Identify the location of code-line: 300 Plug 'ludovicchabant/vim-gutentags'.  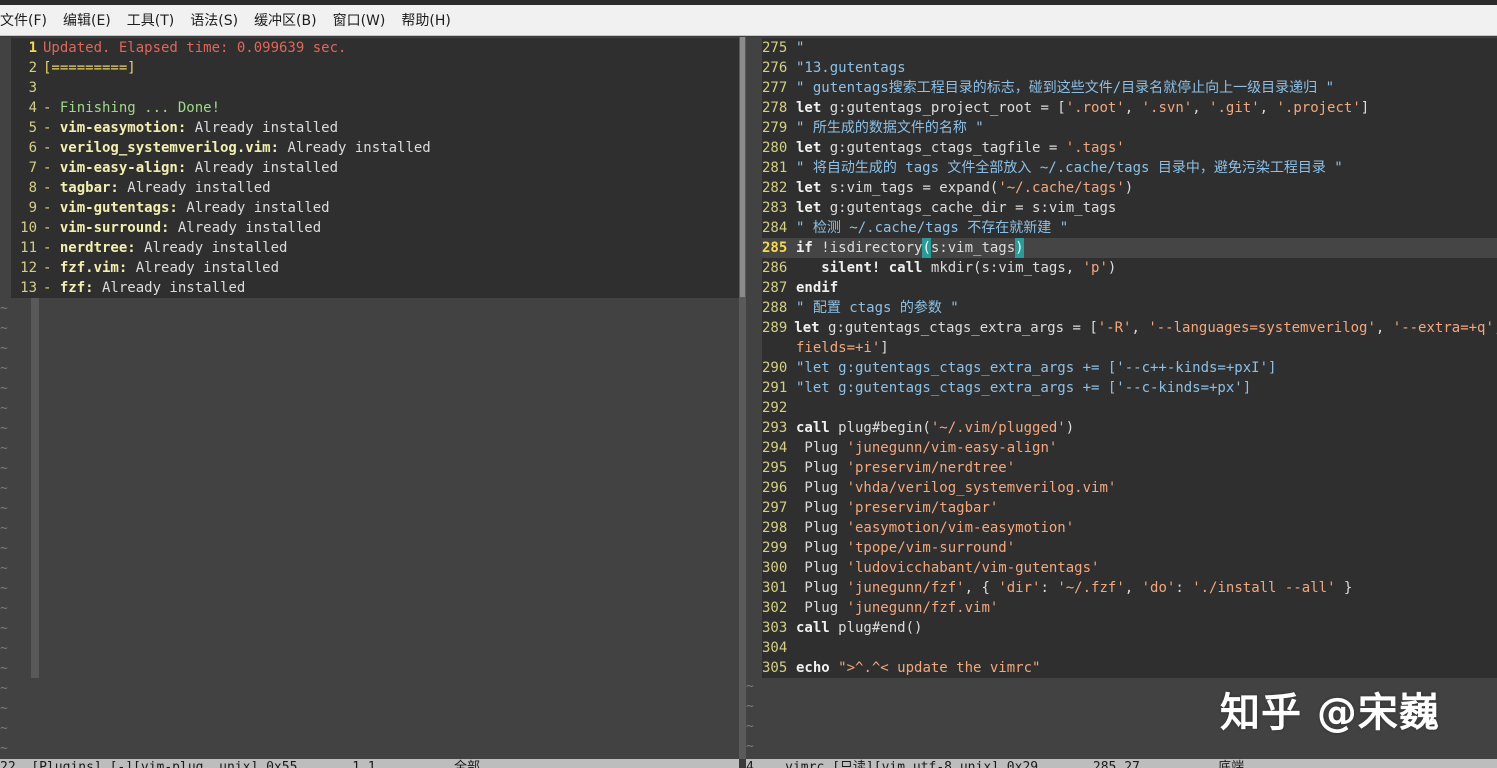
(1129, 568).